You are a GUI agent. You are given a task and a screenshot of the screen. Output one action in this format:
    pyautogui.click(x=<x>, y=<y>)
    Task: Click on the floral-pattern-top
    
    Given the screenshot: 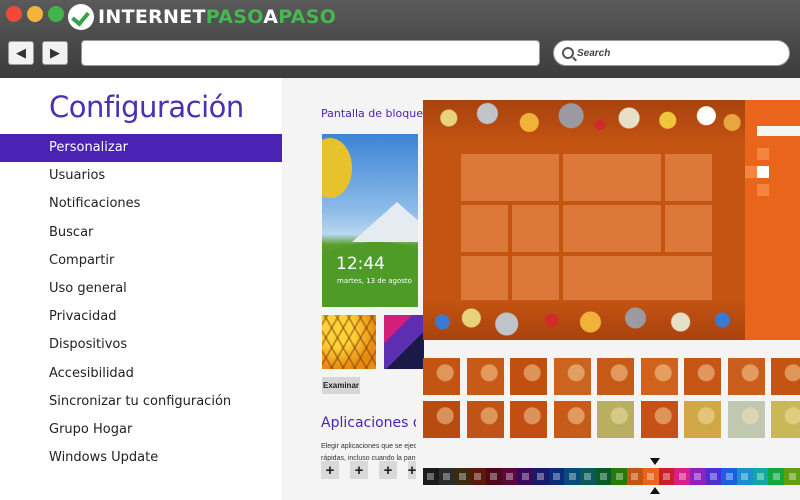 What is the action you would take?
    pyautogui.click(x=584, y=122)
    